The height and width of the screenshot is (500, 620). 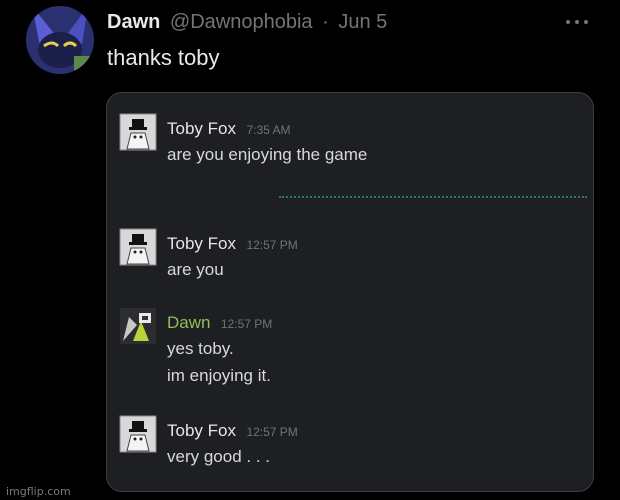 What do you see at coordinates (268, 130) in the screenshot?
I see `message-time: 7:35 AM` at bounding box center [268, 130].